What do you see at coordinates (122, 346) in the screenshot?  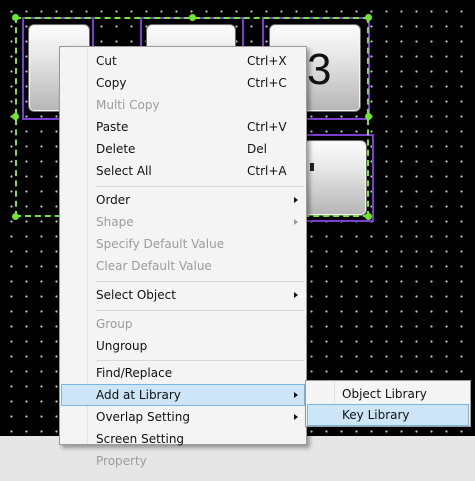 I see `menu-item-label: Ungroup` at bounding box center [122, 346].